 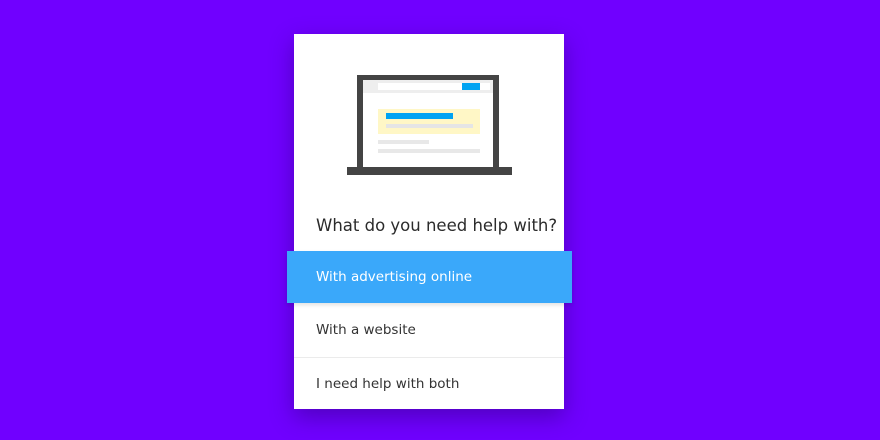 What do you see at coordinates (394, 277) in the screenshot?
I see `option-label: With advertising online` at bounding box center [394, 277].